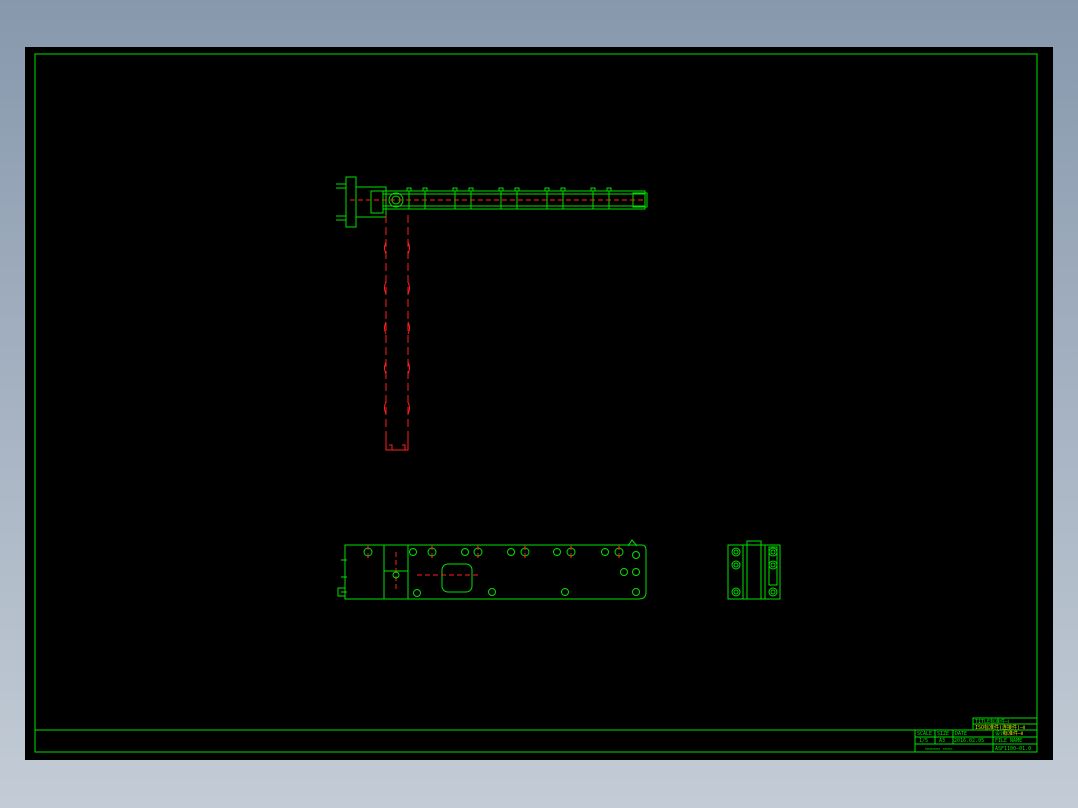 The image size is (1078, 808). Describe the element at coordinates (923, 741) in the screenshot. I see `scale-value: 1/5` at that location.